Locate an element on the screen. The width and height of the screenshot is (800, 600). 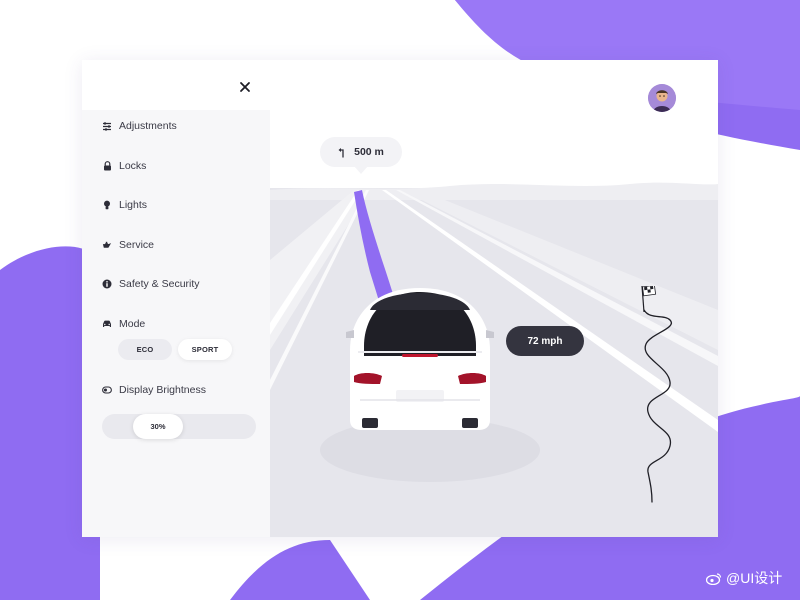
lock-icon is located at coordinates (107, 166).